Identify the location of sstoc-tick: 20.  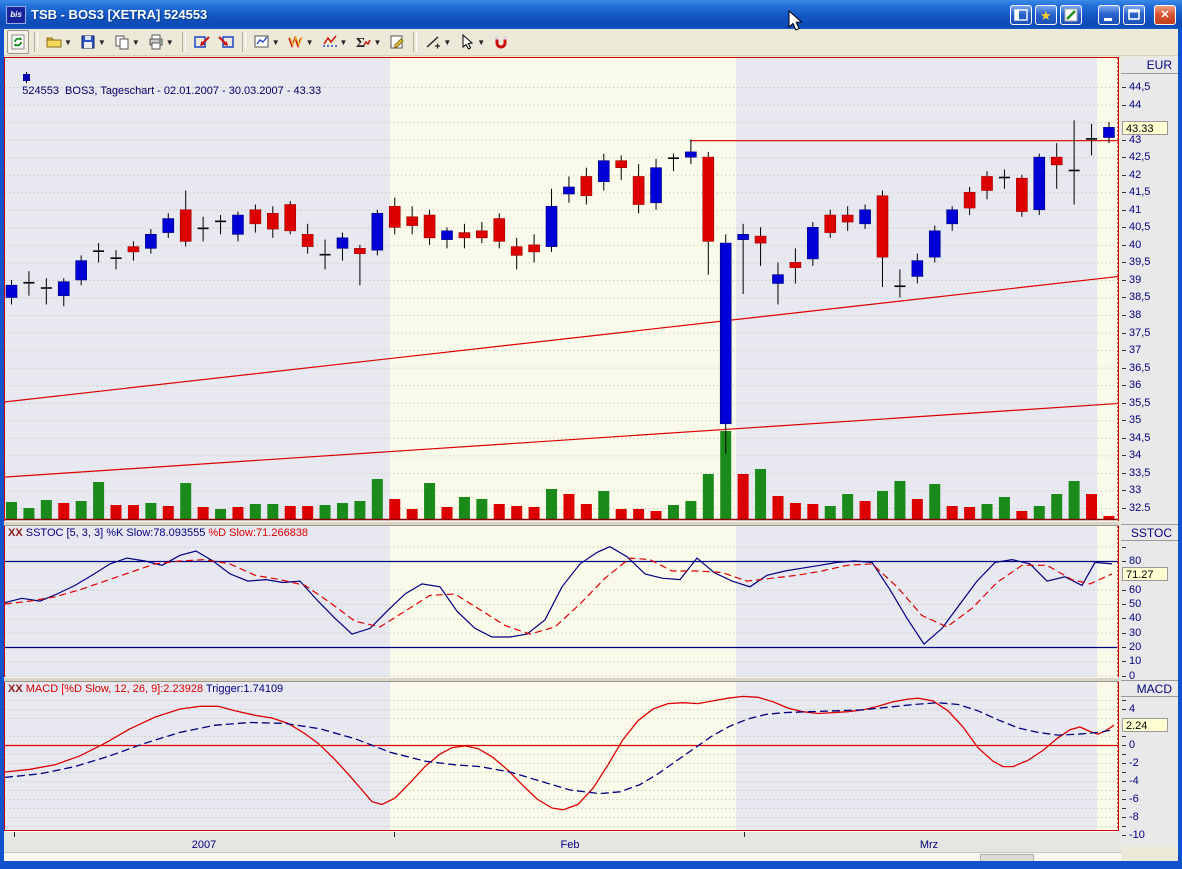
(1149, 647).